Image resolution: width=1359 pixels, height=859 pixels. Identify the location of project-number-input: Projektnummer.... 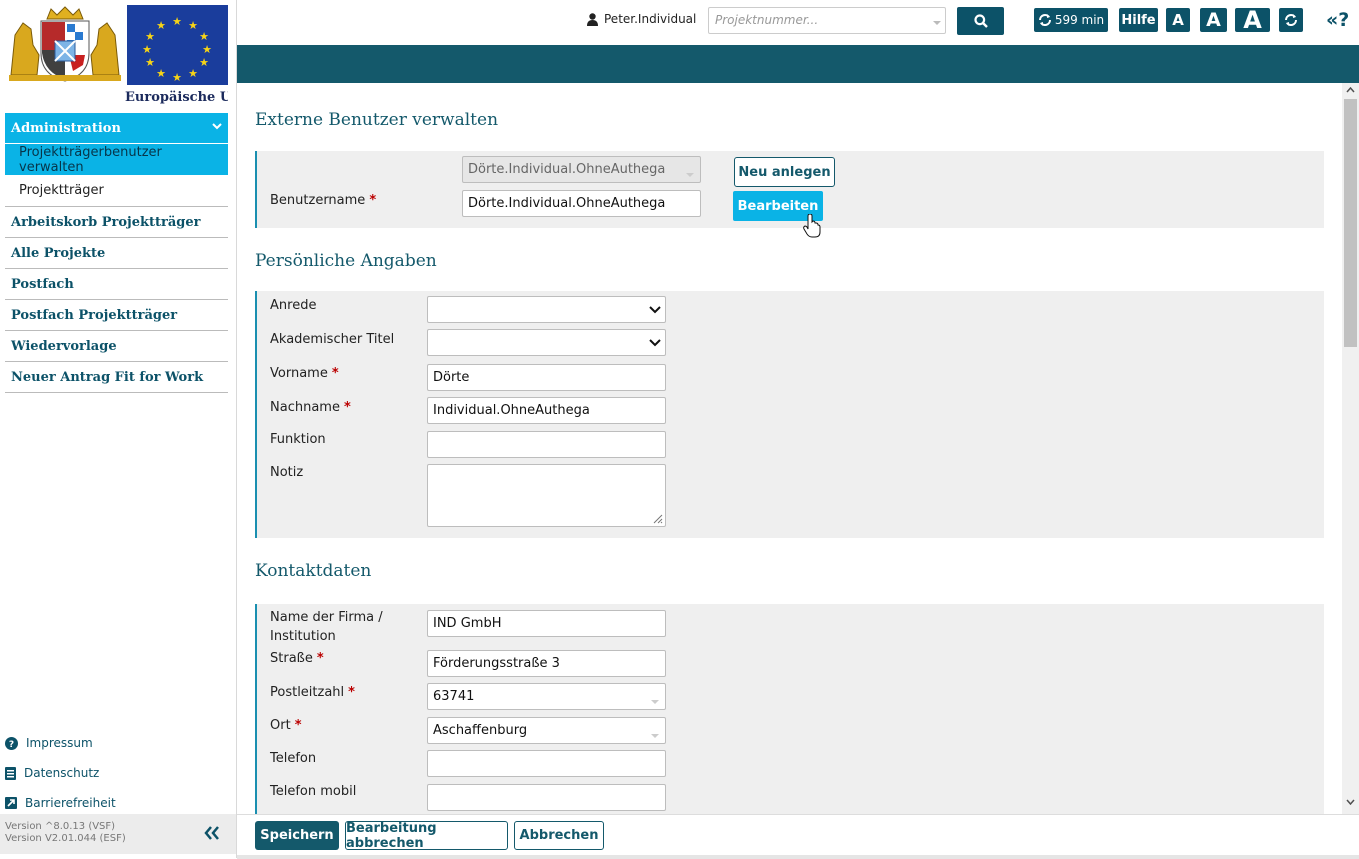
(827, 20).